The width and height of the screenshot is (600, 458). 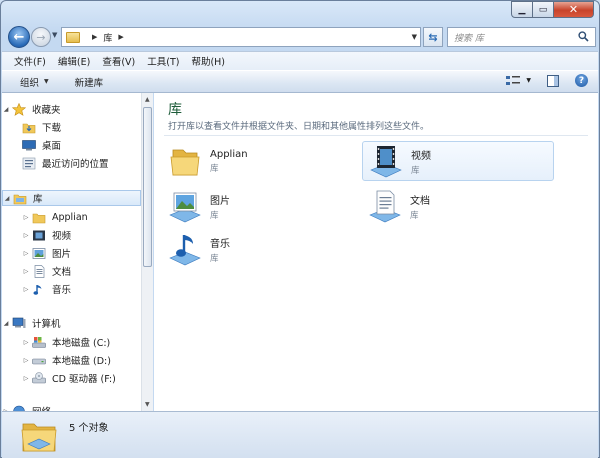 What do you see at coordinates (71, 235) in the screenshot?
I see `nav-lib-videos: ▷ 视频` at bounding box center [71, 235].